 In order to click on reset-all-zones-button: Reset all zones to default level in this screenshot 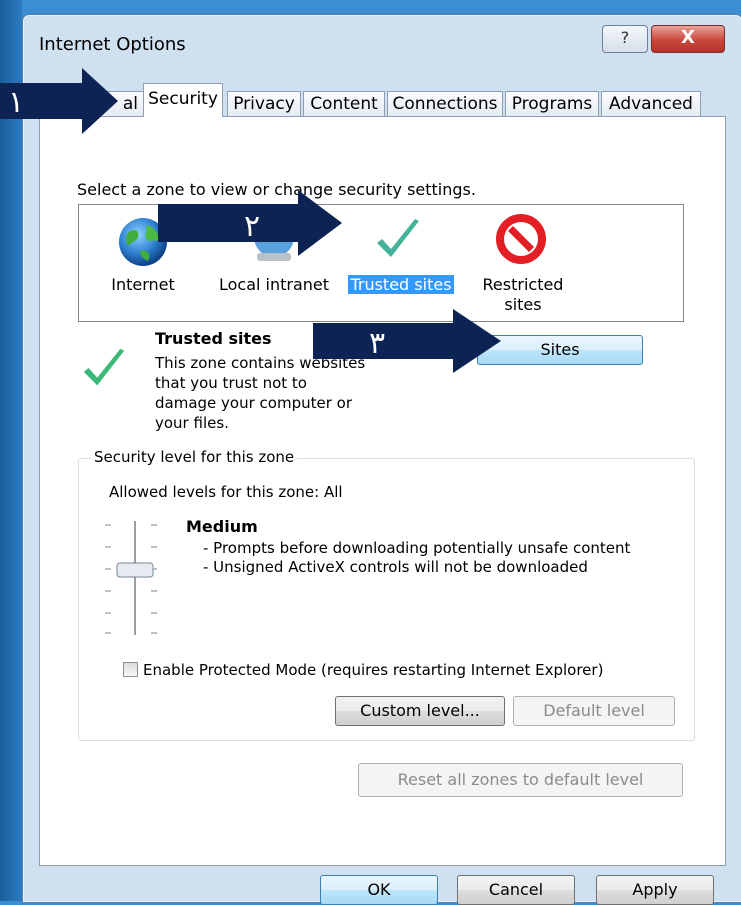, I will do `click(520, 780)`.